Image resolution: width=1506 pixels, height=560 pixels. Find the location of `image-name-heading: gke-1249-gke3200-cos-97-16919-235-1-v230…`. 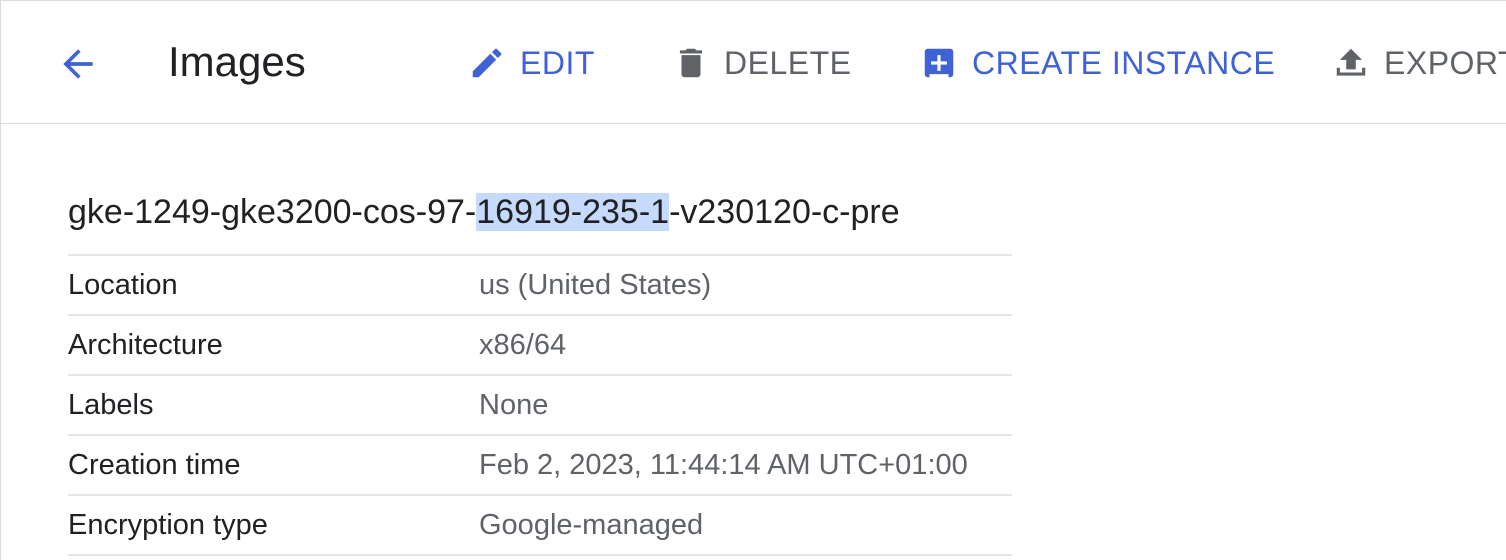

image-name-heading: gke-1249-gke3200-cos-97-16919-235-1-v230… is located at coordinates (484, 212).